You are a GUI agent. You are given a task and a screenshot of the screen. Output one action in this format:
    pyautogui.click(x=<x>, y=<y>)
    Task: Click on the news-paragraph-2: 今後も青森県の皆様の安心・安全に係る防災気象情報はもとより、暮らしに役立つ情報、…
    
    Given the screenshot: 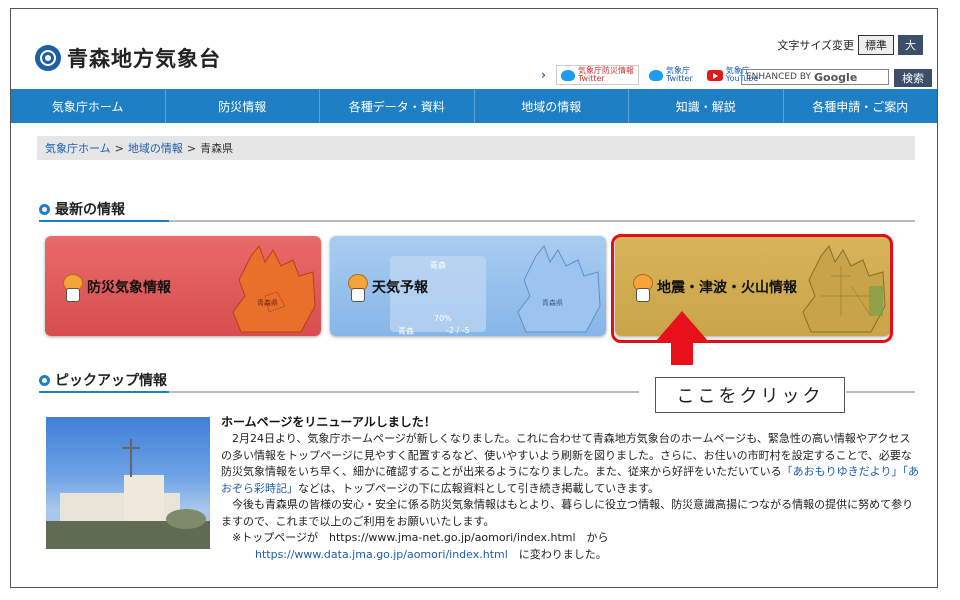 What is the action you would take?
    pyautogui.click(x=567, y=513)
    